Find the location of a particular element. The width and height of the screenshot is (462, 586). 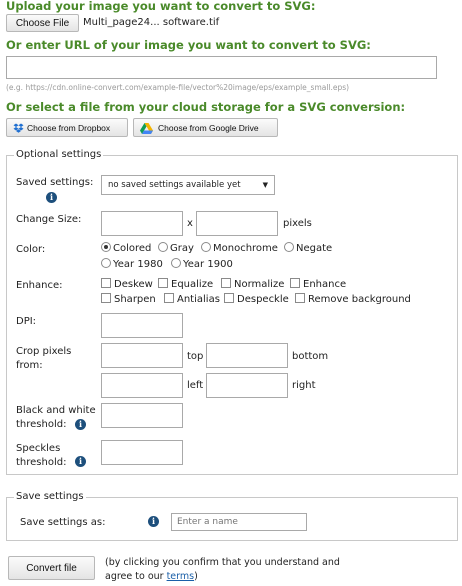

enhance-option-sharpen: Sharpen is located at coordinates (128, 299).